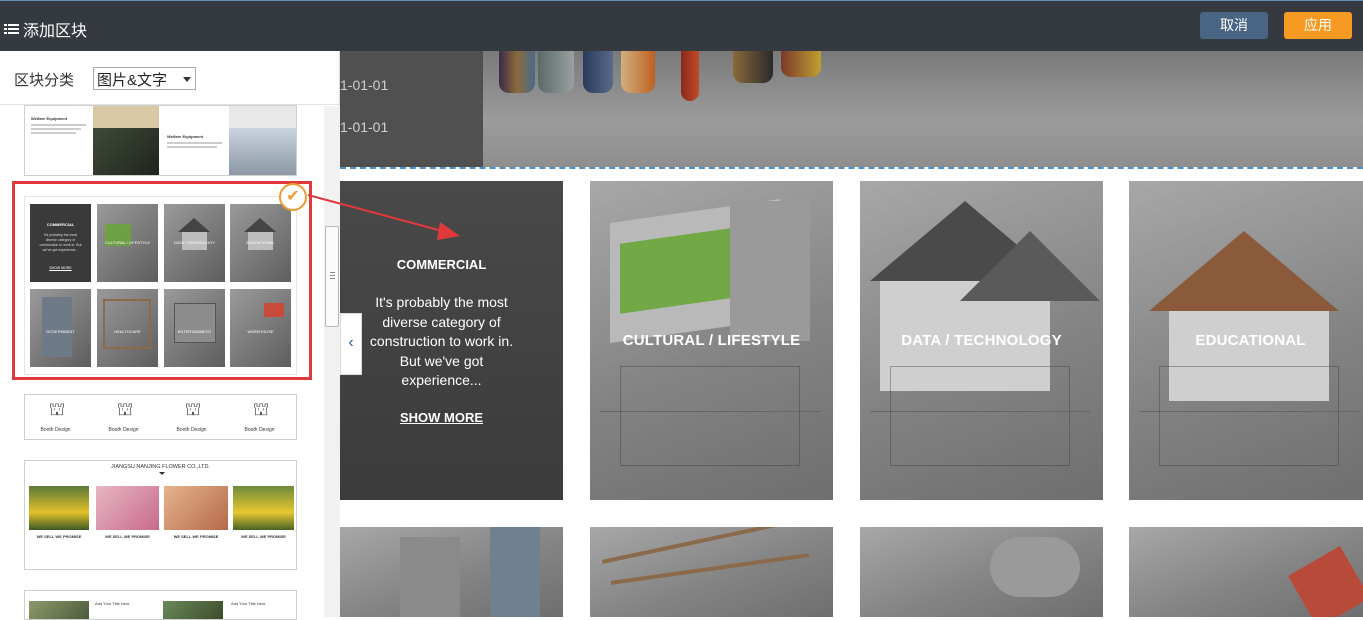 The width and height of the screenshot is (1363, 620). I want to click on checkmark-icon: ✔, so click(293, 197).